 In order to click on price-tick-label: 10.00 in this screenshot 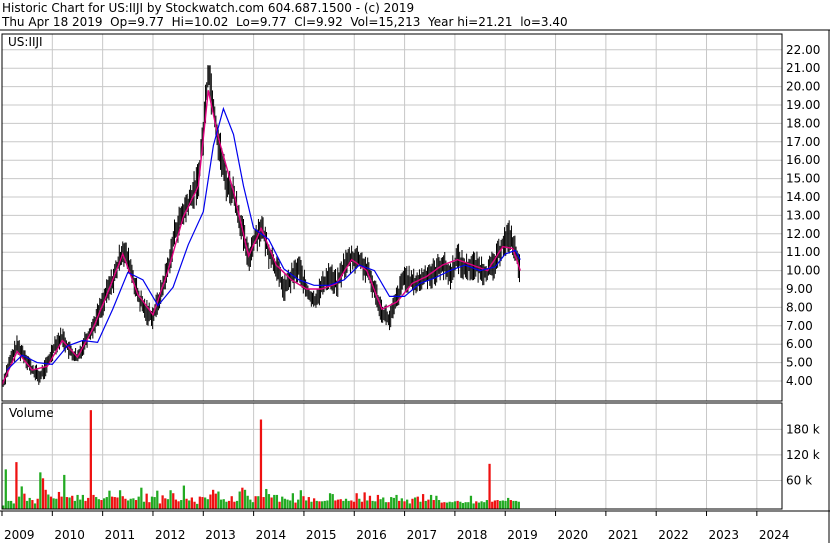, I will do `click(803, 271)`.